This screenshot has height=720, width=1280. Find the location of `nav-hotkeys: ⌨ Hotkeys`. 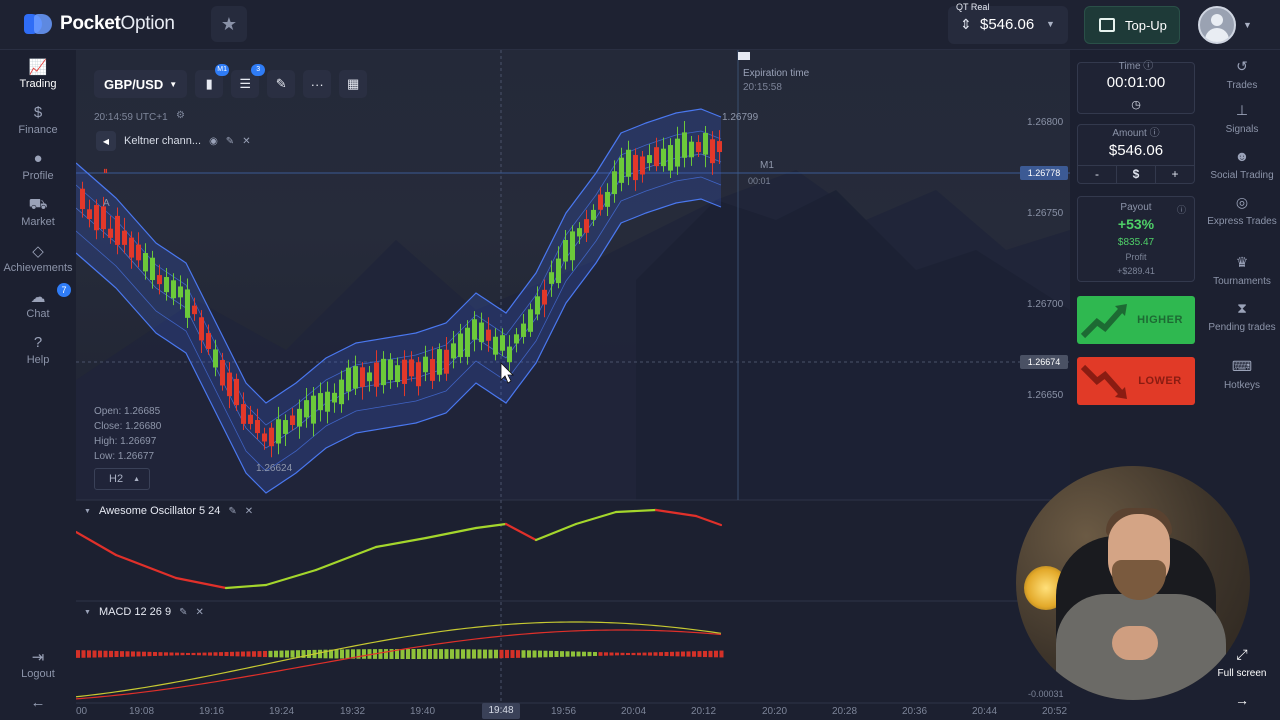

nav-hotkeys: ⌨ Hotkeys is located at coordinates (1242, 375).